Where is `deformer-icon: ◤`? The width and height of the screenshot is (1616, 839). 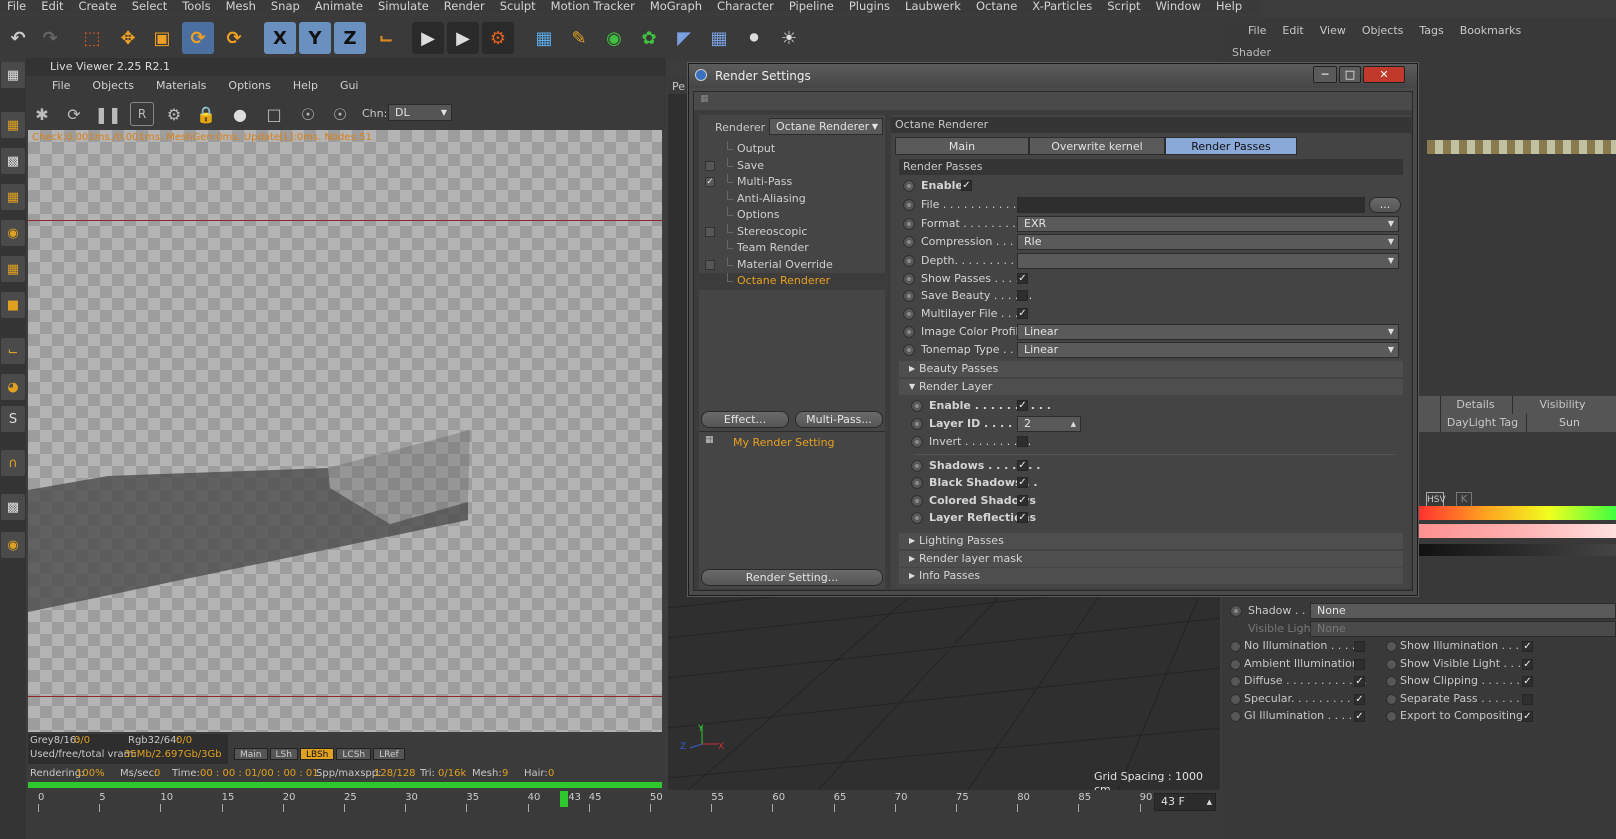
deformer-icon: ◤ is located at coordinates (684, 38).